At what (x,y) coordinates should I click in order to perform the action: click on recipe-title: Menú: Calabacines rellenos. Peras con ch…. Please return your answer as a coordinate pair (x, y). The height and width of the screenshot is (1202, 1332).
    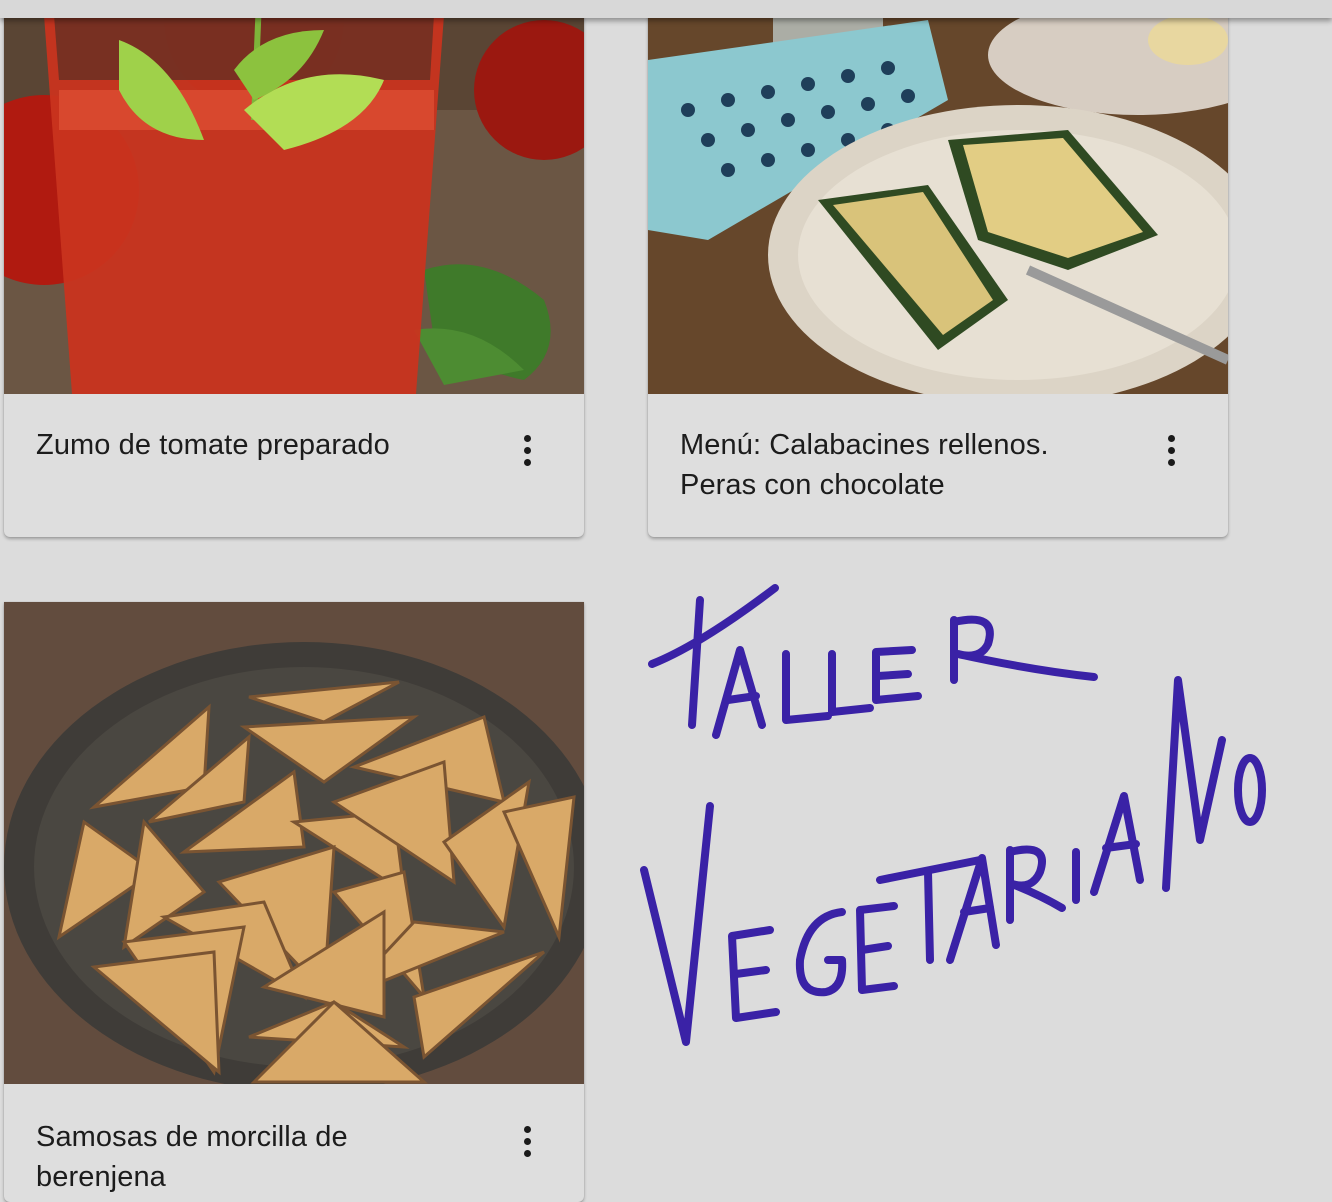
    Looking at the image, I should click on (900, 465).